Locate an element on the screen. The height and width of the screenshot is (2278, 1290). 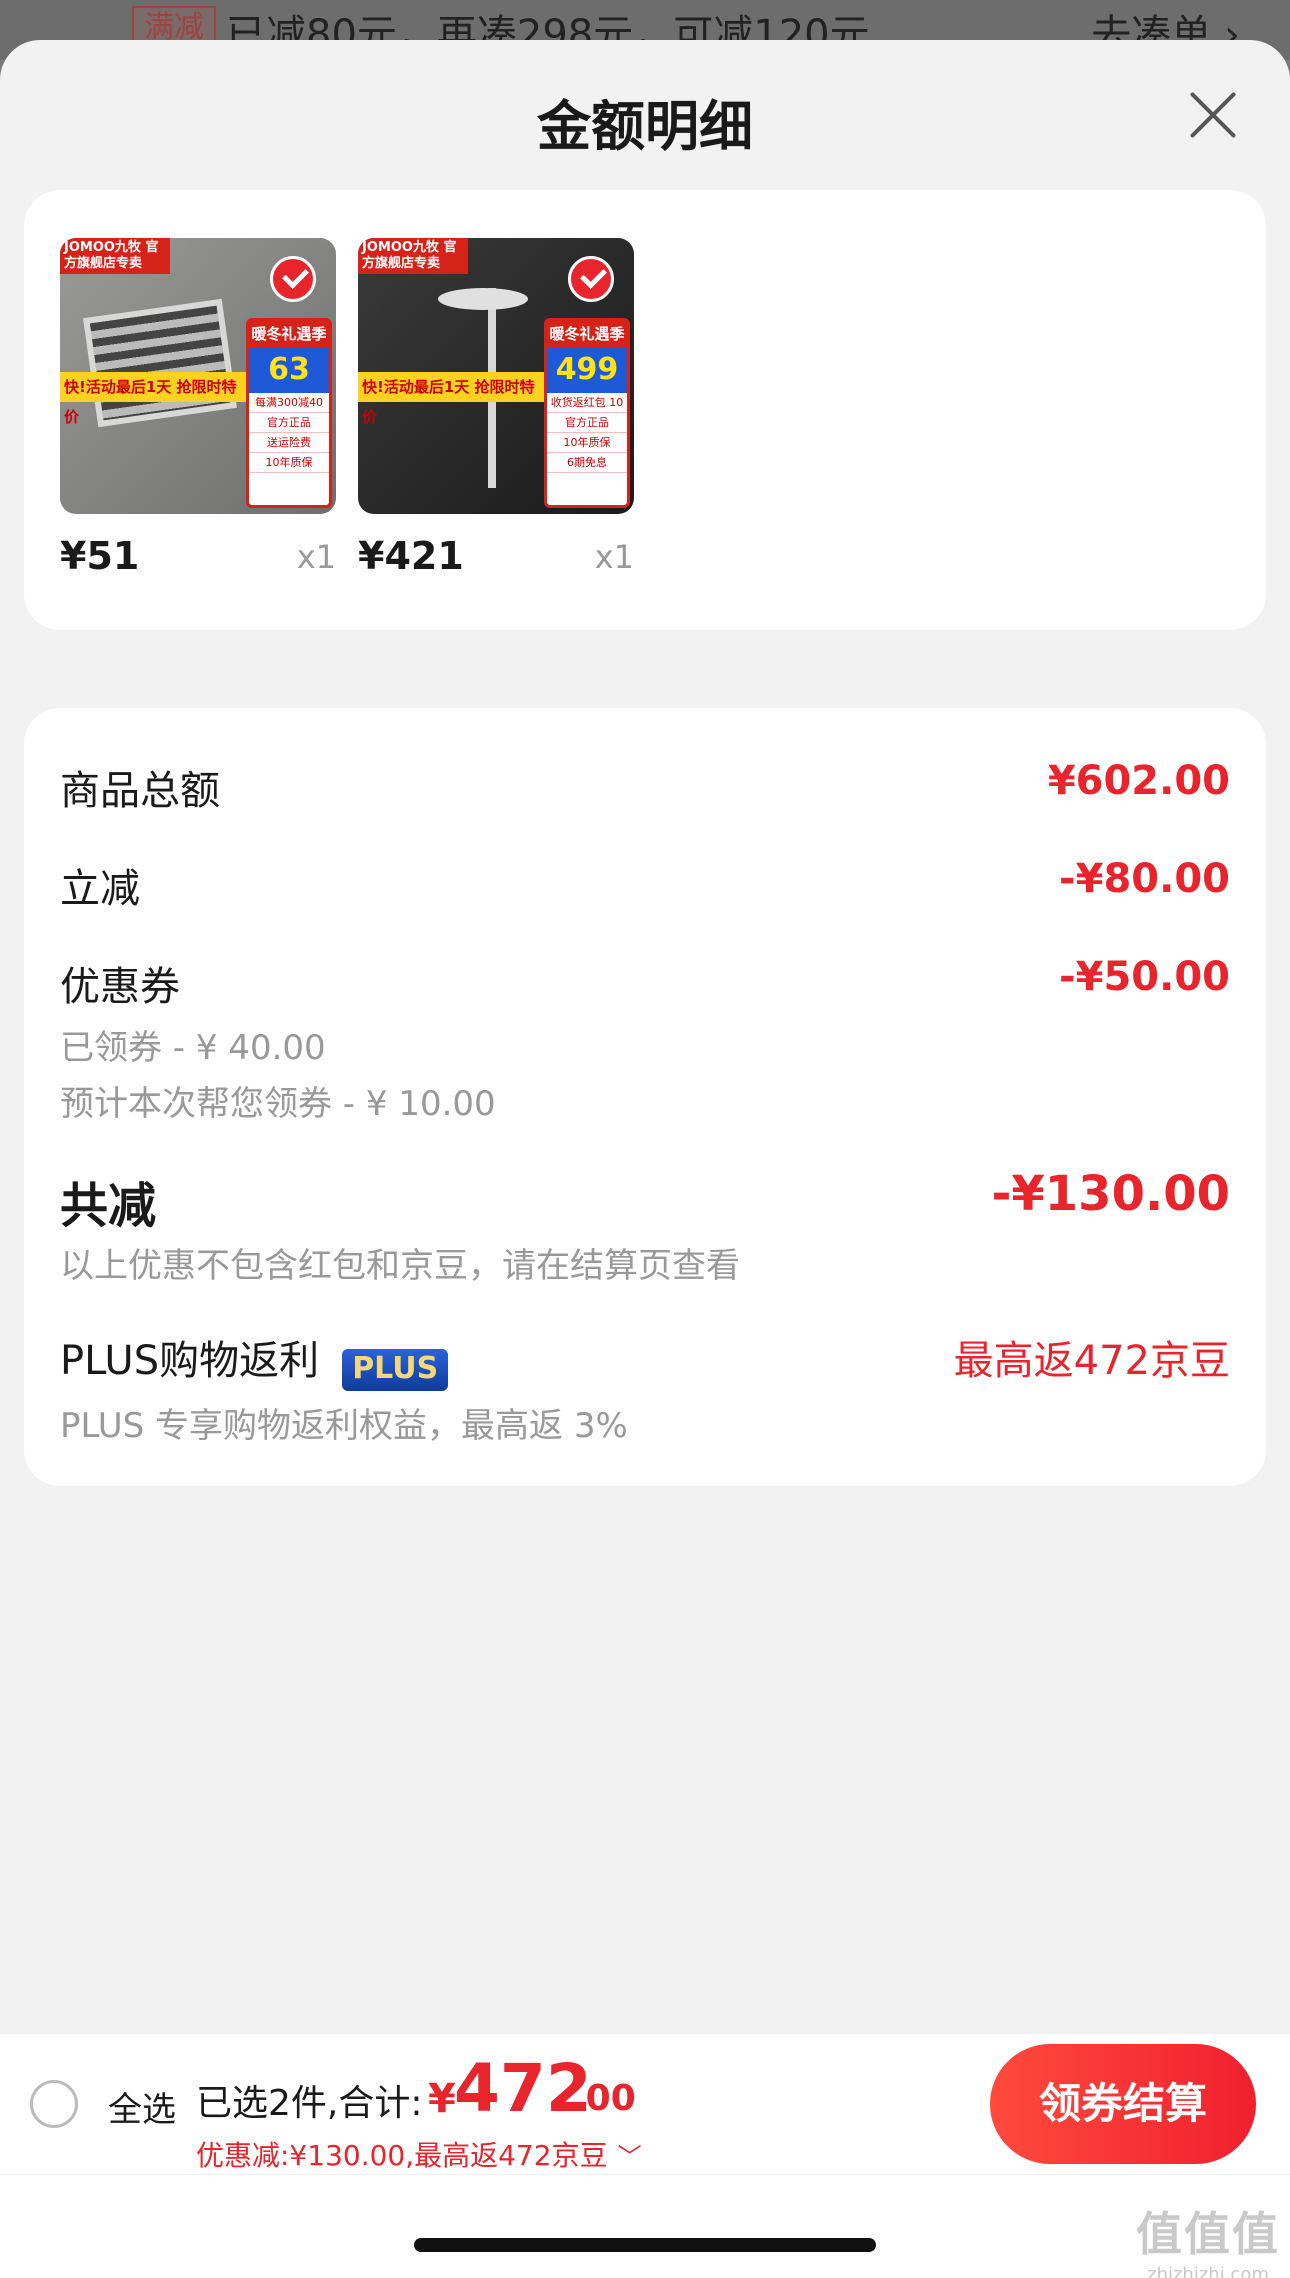
total-off-note: 以上优惠不包含红包和京豆，请在结算页查看 is located at coordinates (400, 1266).